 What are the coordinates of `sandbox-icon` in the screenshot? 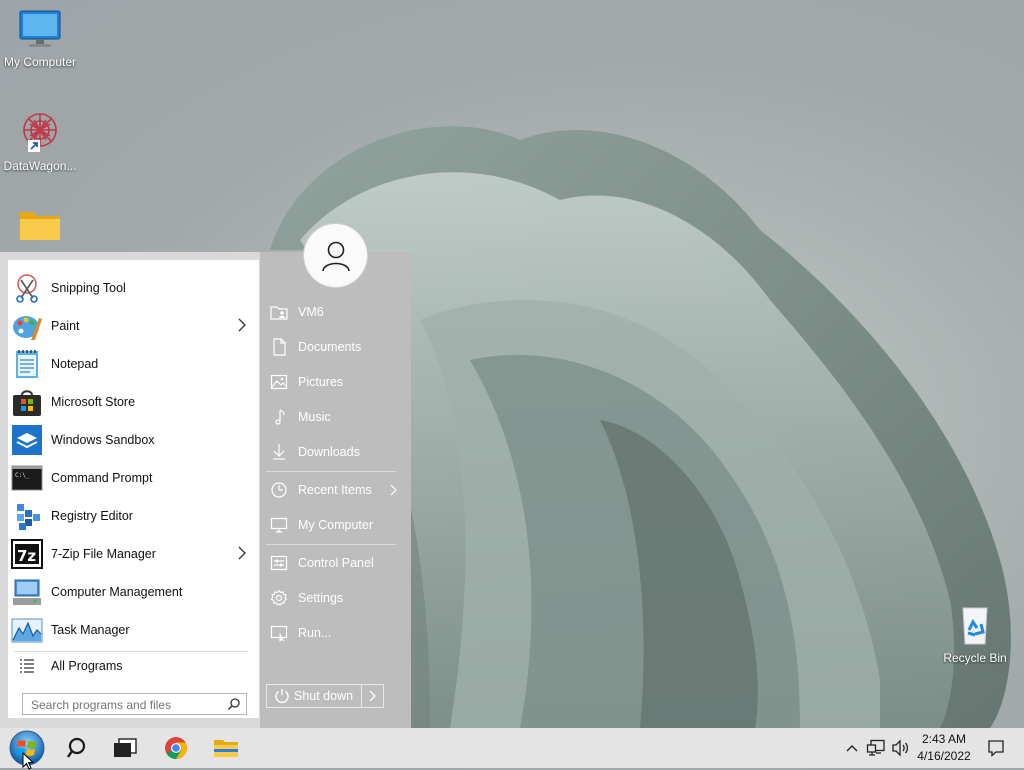 It's located at (27, 440).